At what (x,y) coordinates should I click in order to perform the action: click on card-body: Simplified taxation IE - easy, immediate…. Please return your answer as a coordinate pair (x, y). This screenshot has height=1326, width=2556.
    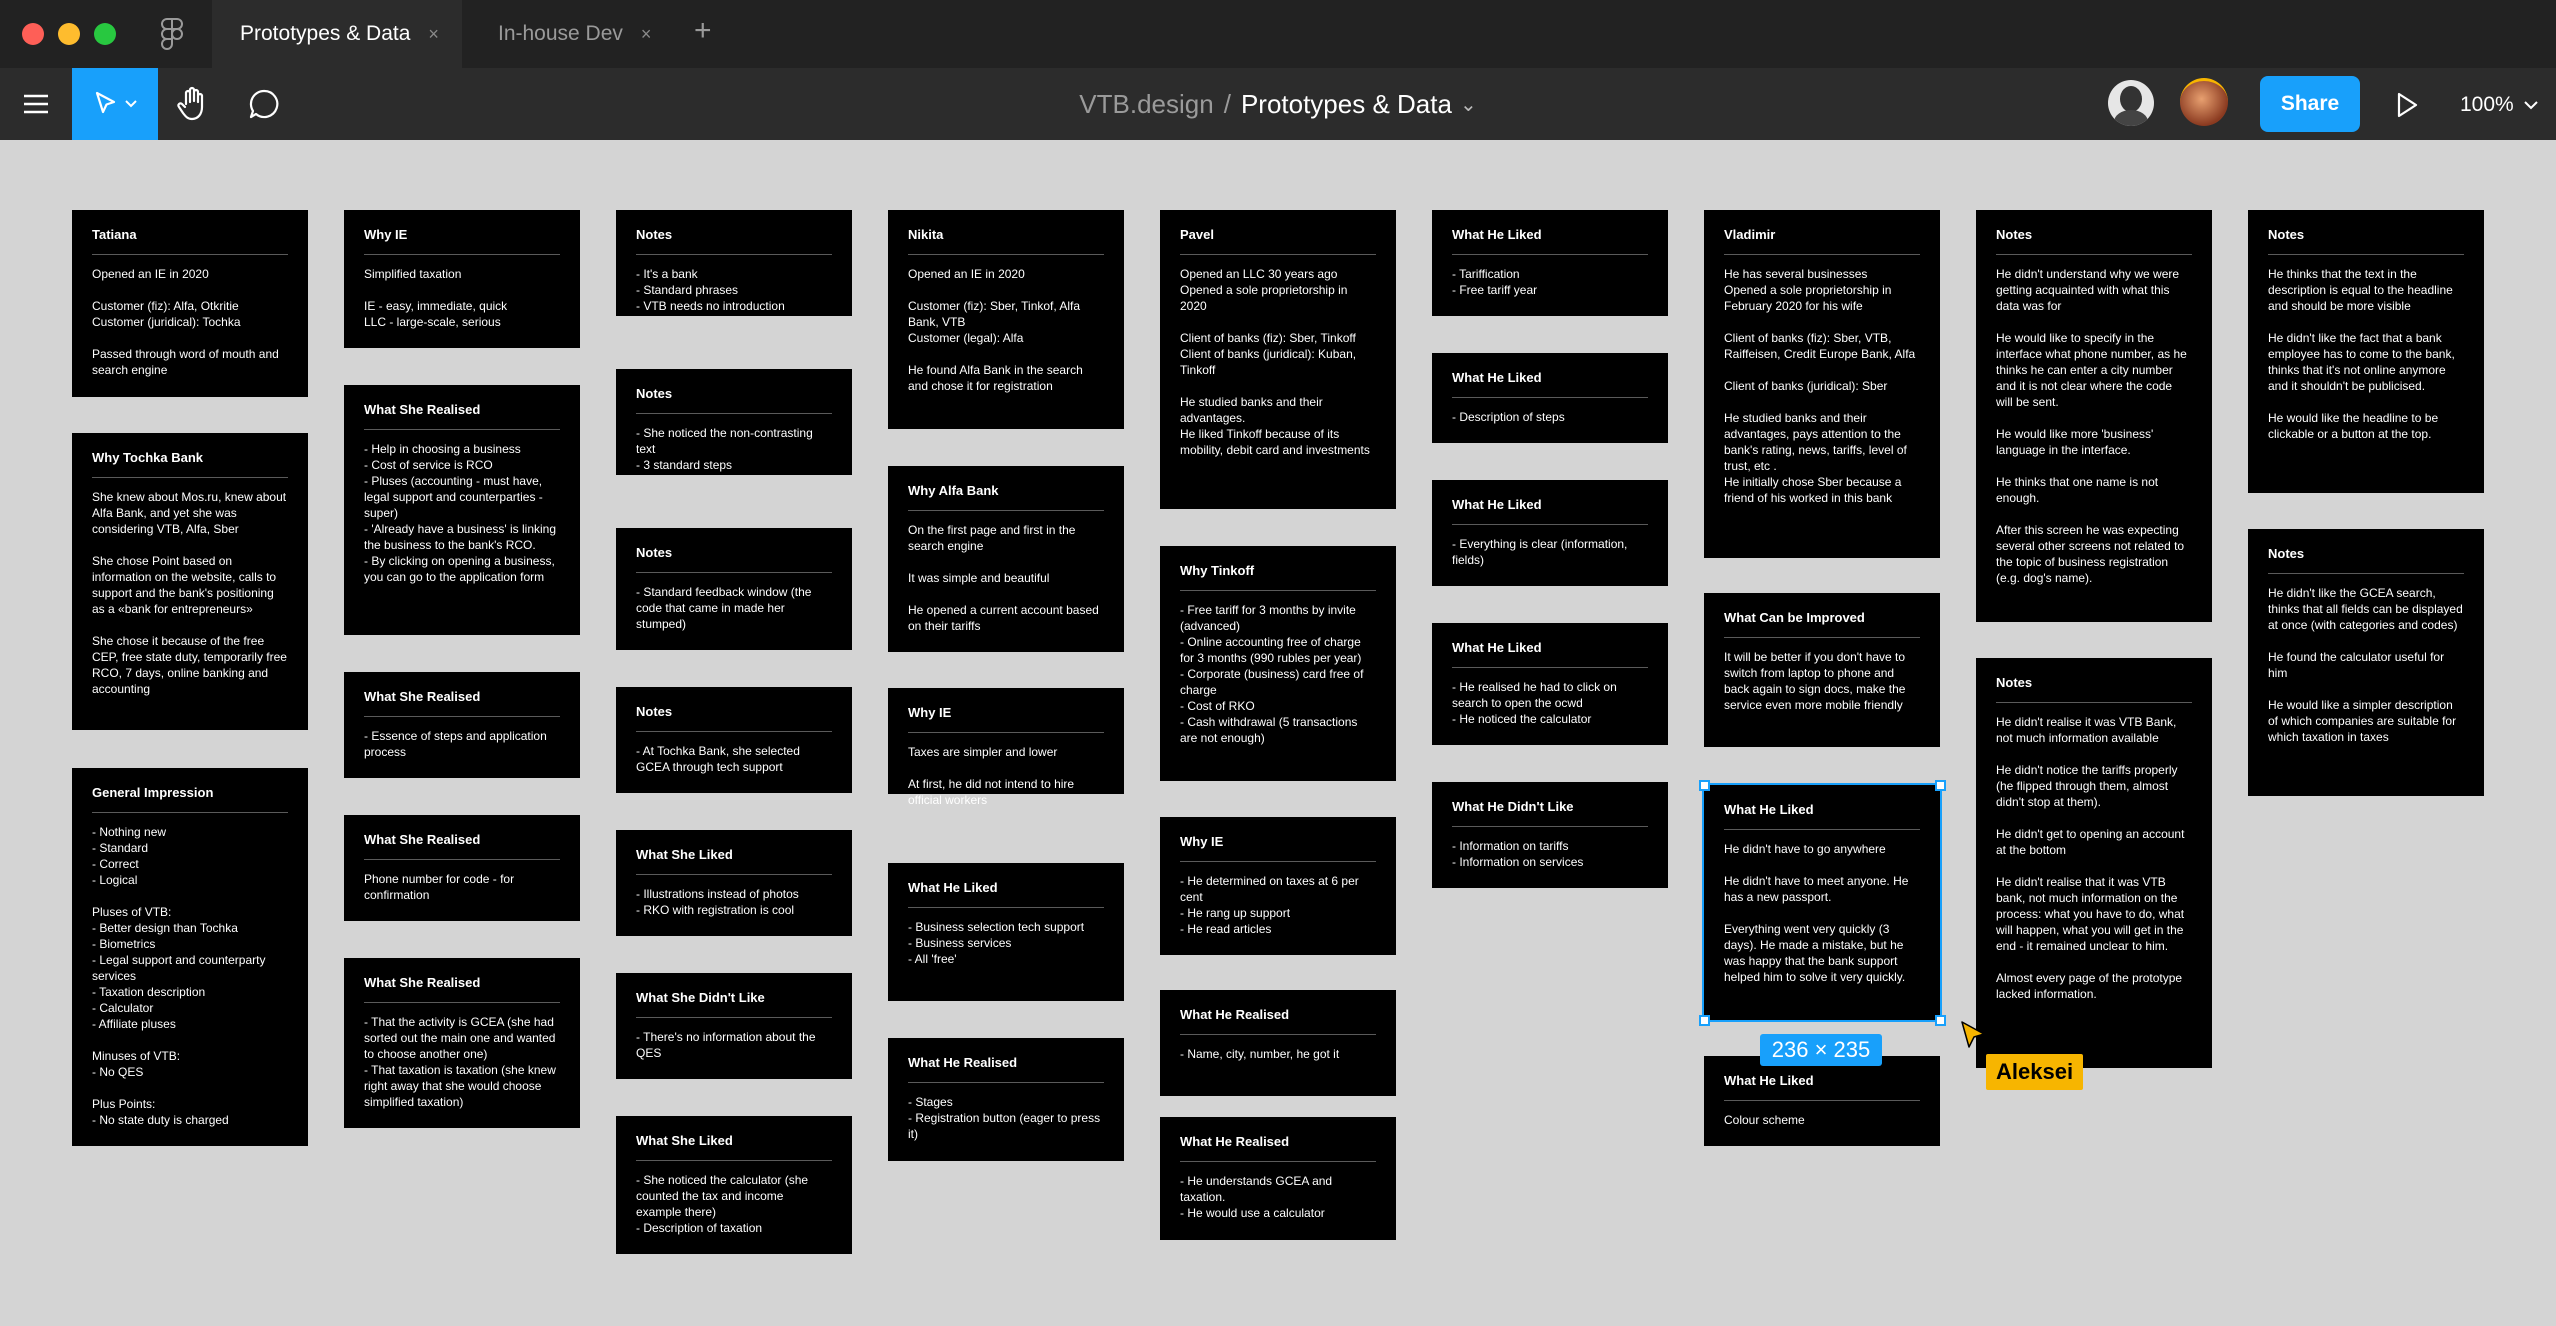
    Looking at the image, I should click on (436, 298).